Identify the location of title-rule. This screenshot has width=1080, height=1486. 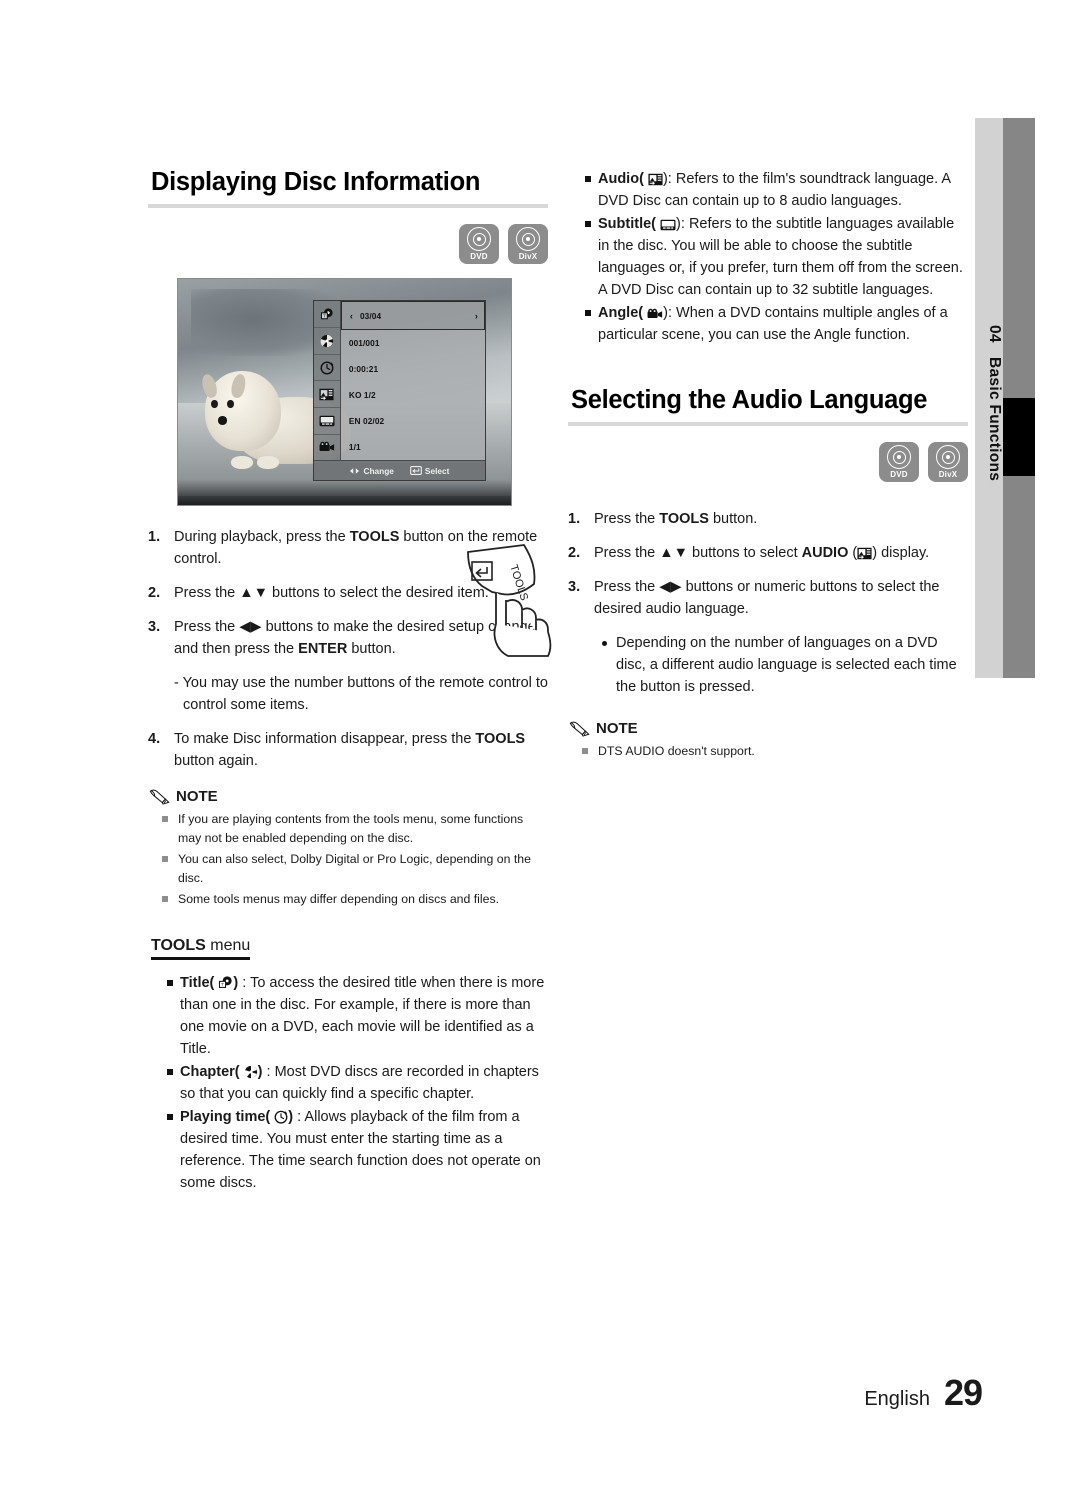
(348, 206).